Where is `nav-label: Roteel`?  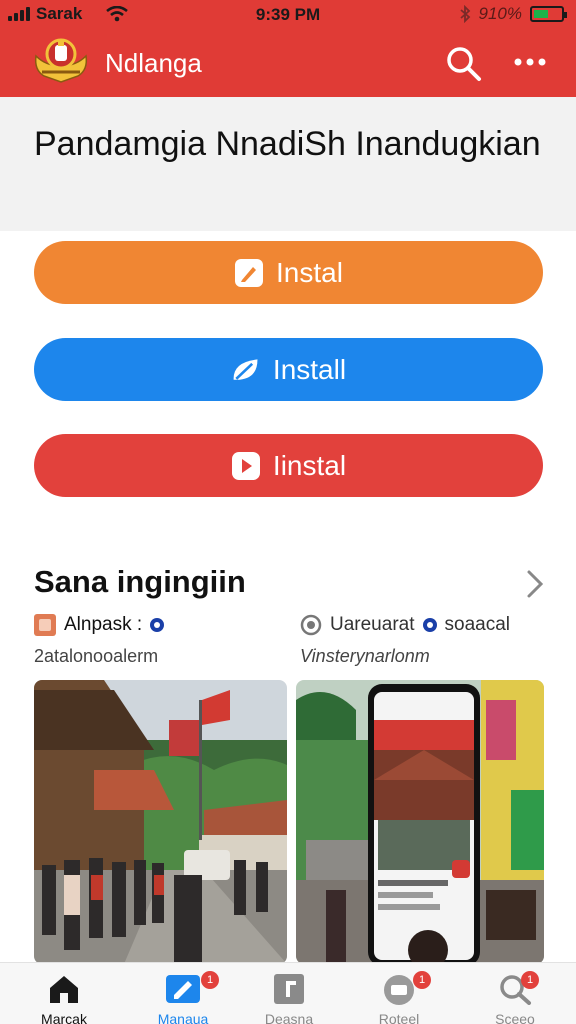
nav-label: Roteel is located at coordinates (399, 1017).